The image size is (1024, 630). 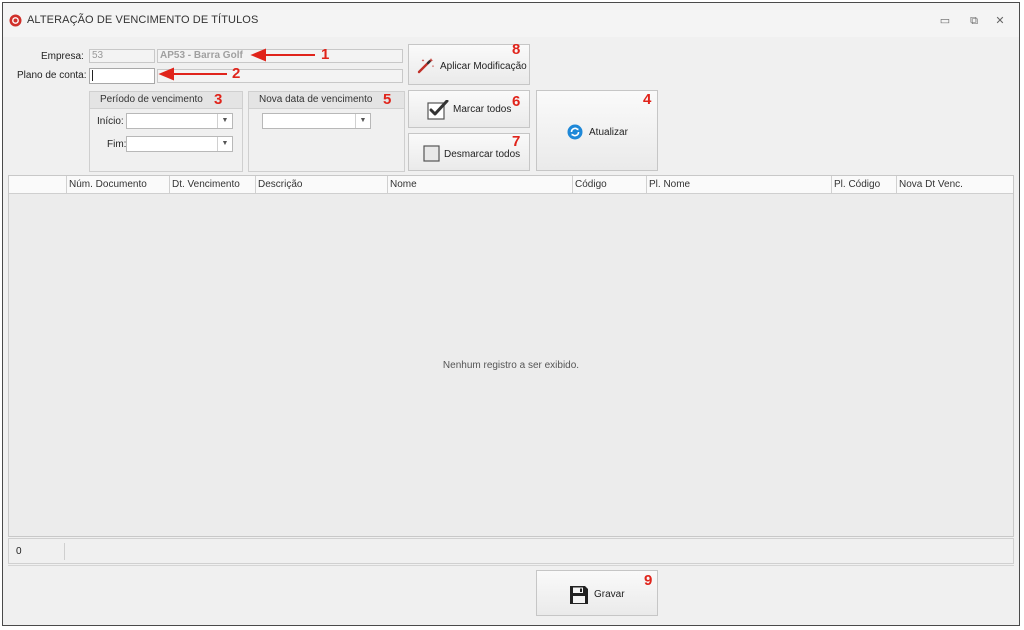 I want to click on annotation-8: 8, so click(x=516, y=49).